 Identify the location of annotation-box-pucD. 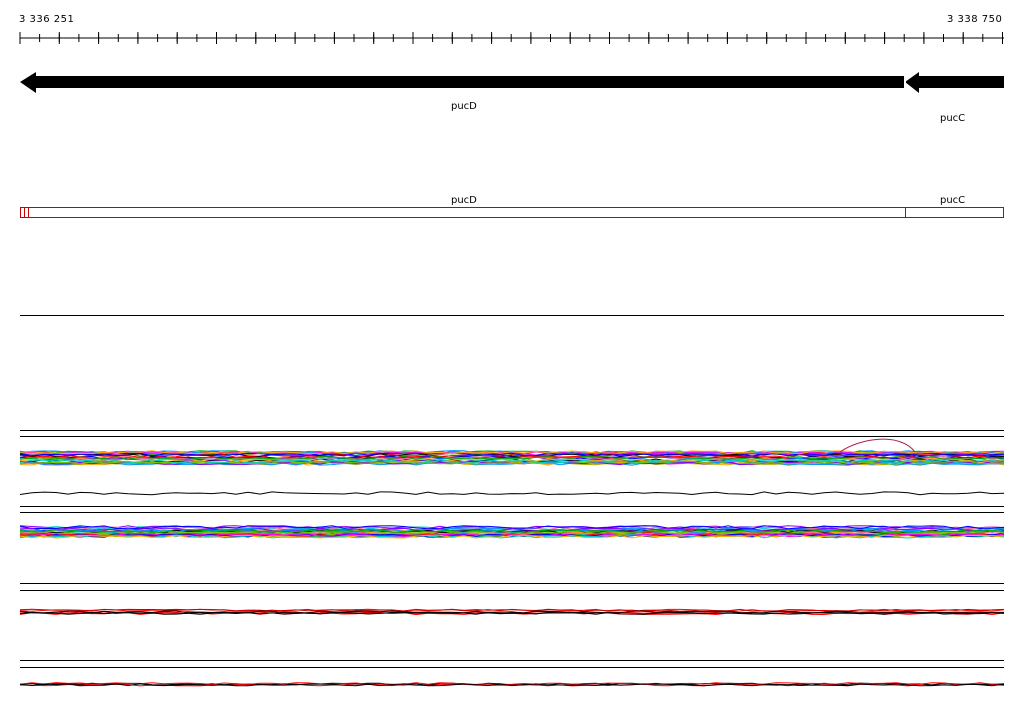
(463, 212).